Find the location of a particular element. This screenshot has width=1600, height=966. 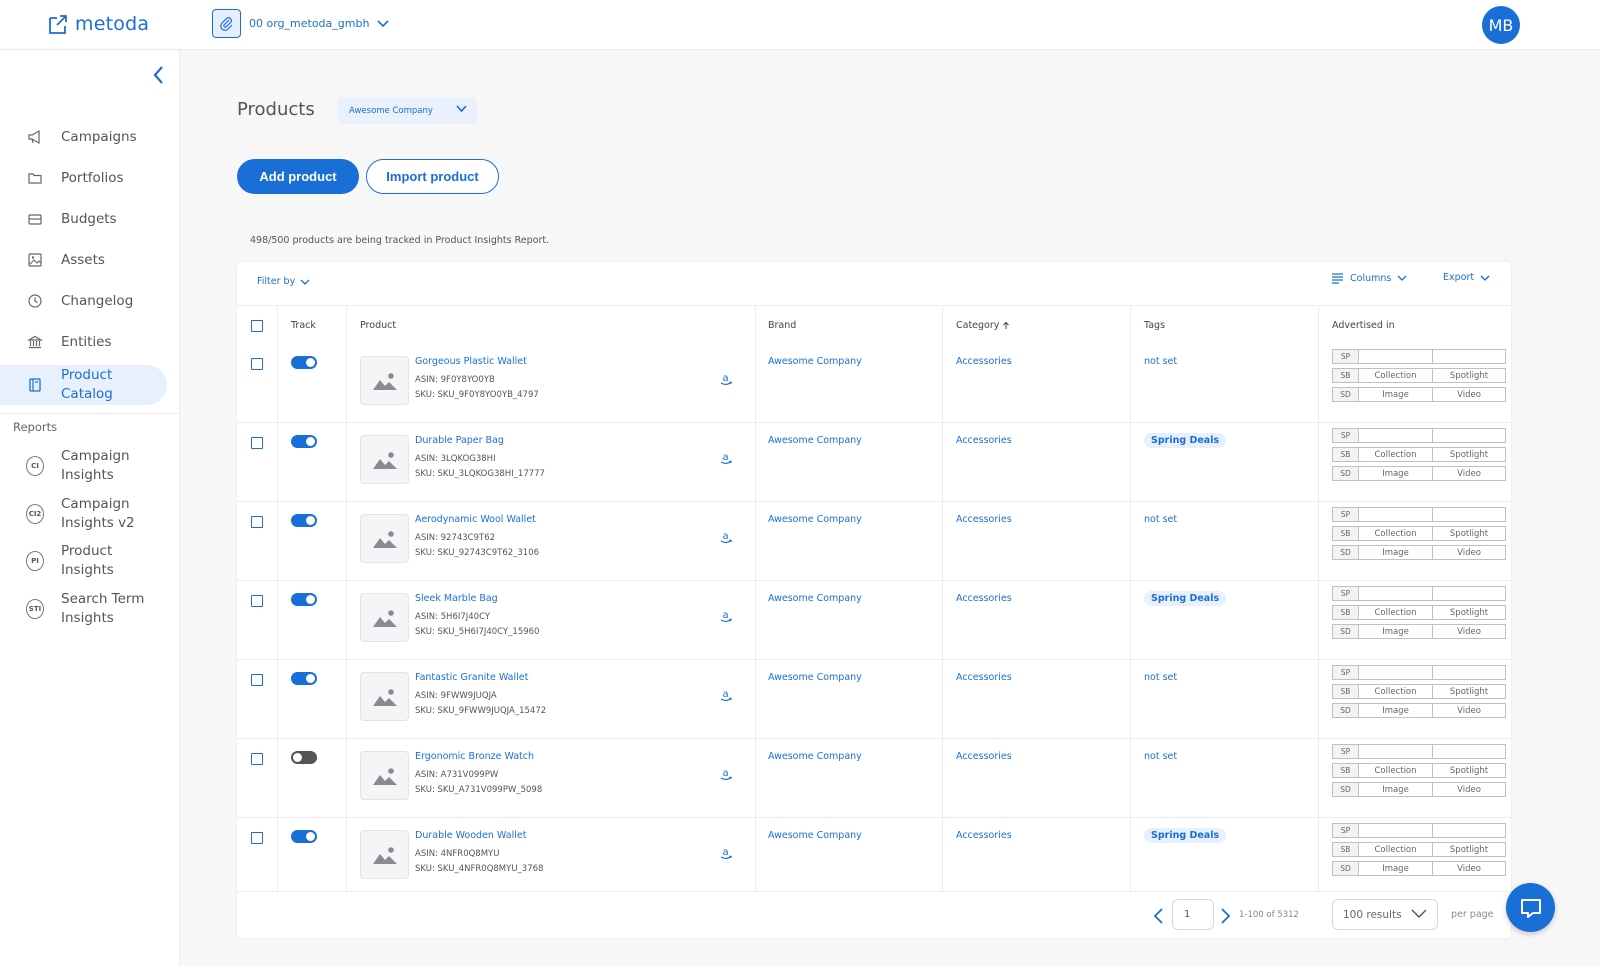

product-sku: SKU: SKU_9FWW9JUQJA_15472 is located at coordinates (481, 711).